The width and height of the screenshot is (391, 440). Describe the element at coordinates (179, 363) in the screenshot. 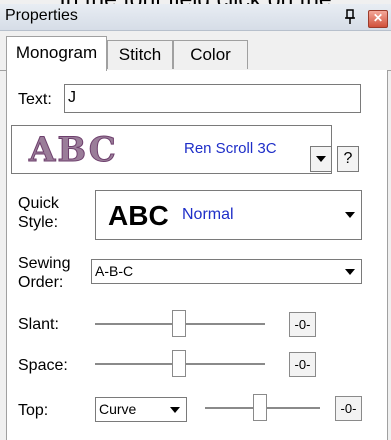

I see `space-slider-thumb` at that location.